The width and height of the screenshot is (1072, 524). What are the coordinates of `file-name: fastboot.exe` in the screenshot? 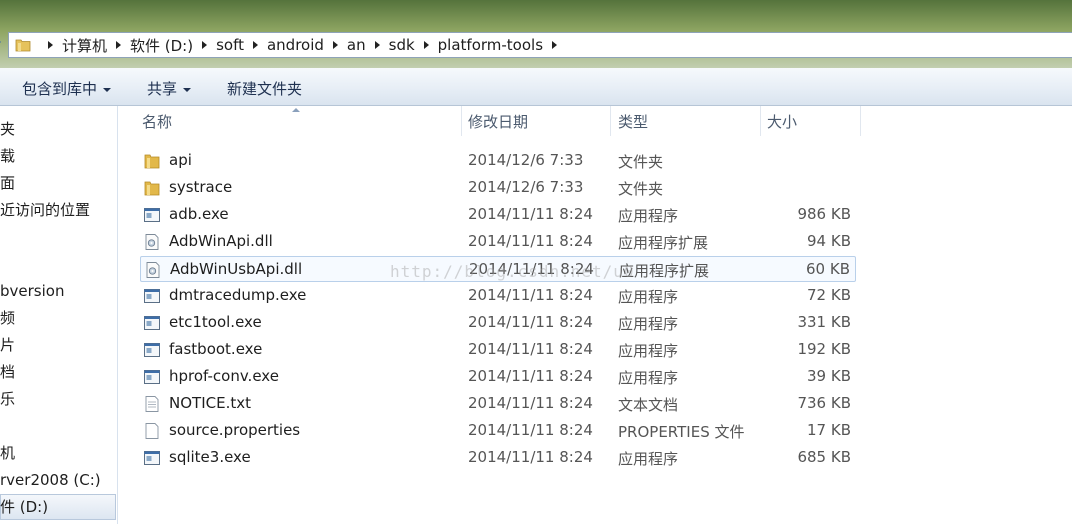 It's located at (216, 349).